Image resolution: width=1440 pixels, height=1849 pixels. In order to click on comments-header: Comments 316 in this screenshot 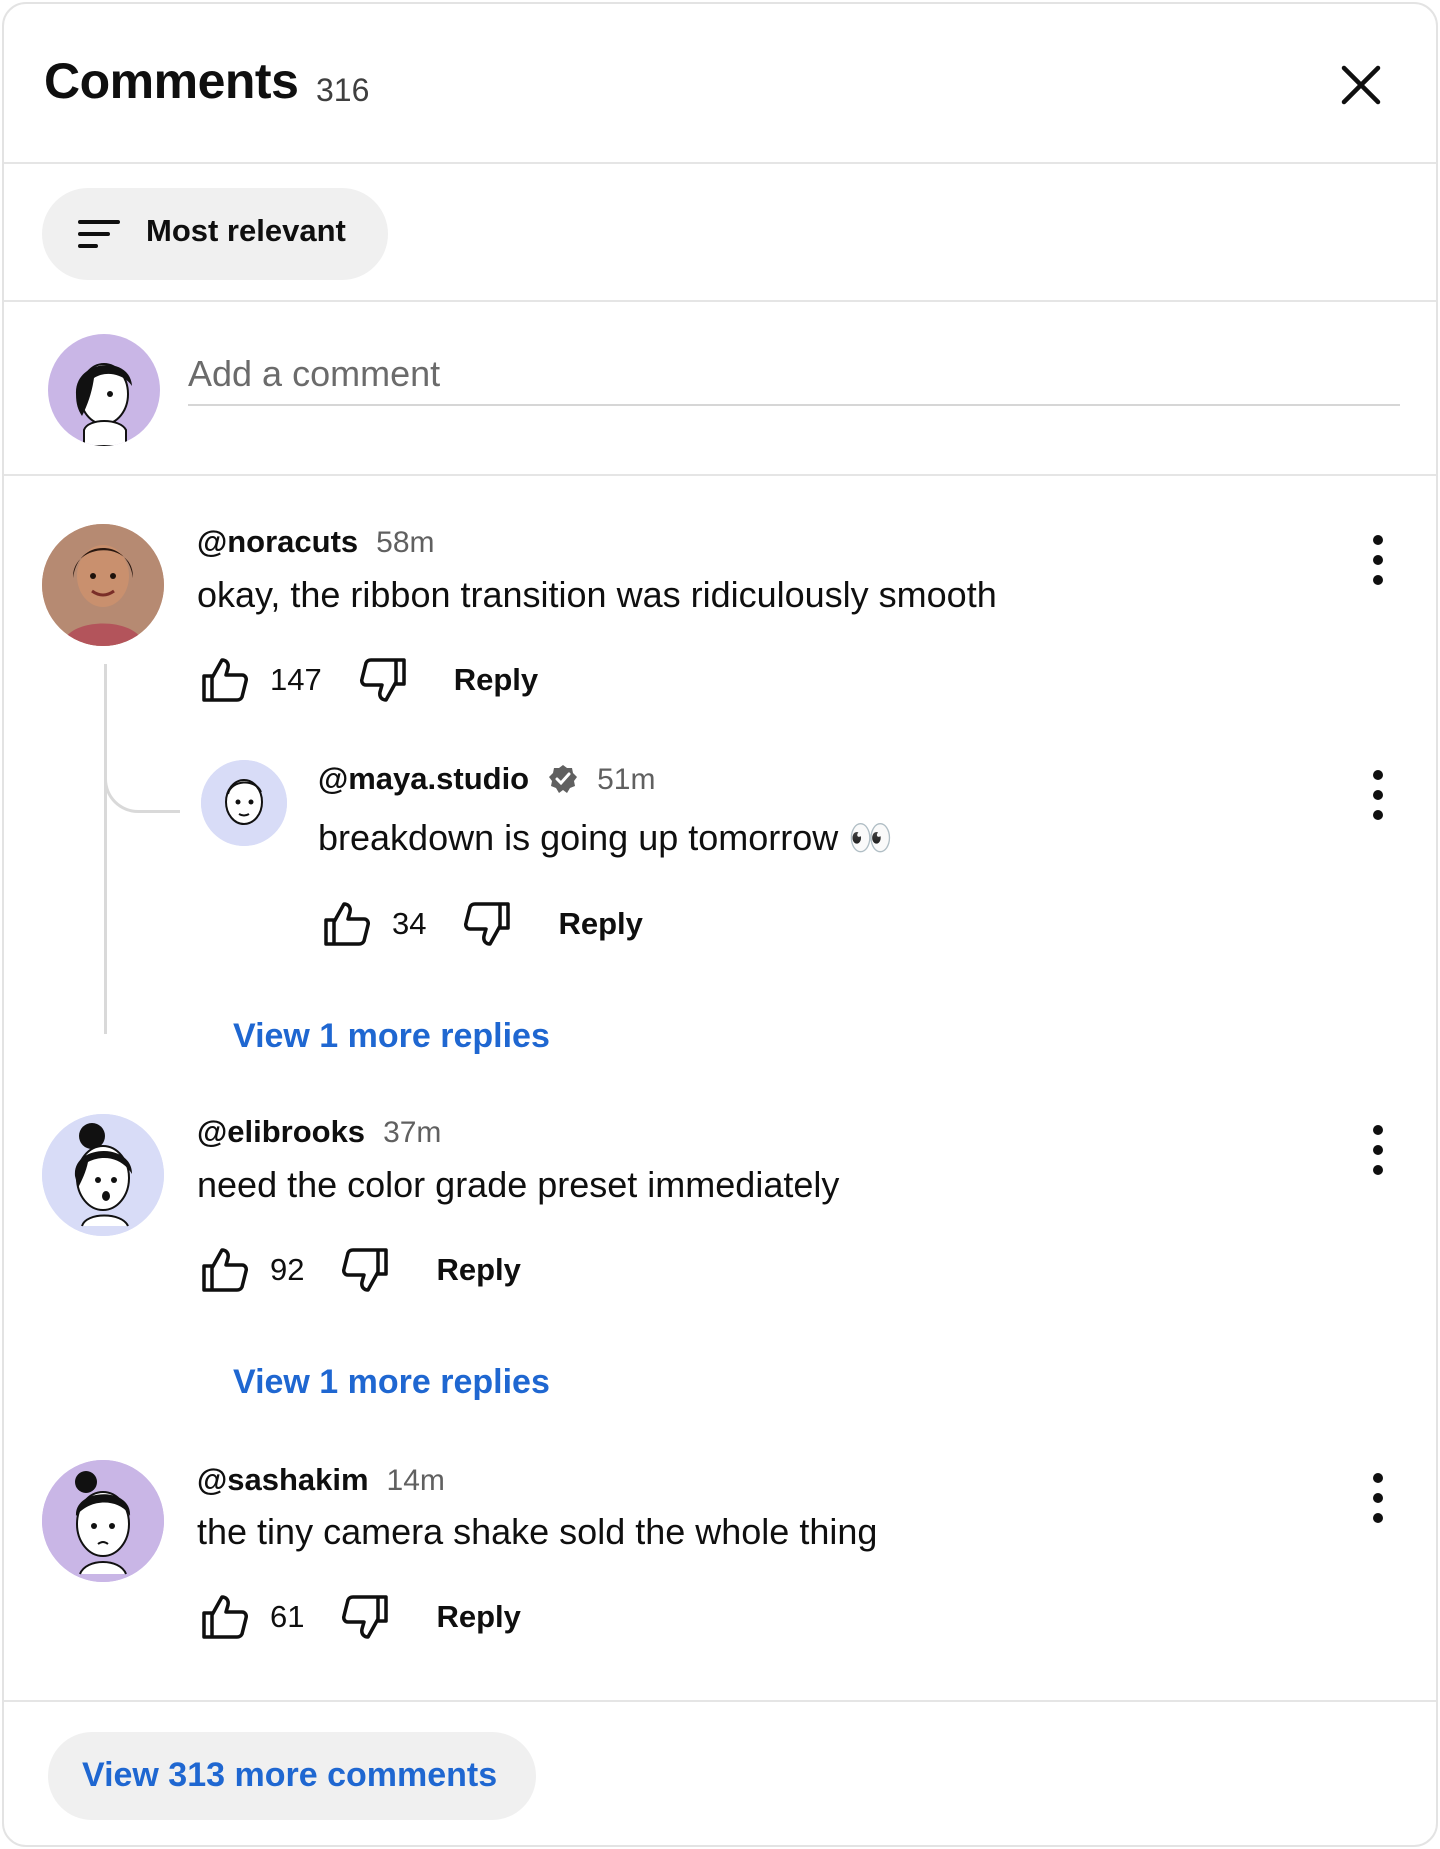, I will do `click(720, 84)`.